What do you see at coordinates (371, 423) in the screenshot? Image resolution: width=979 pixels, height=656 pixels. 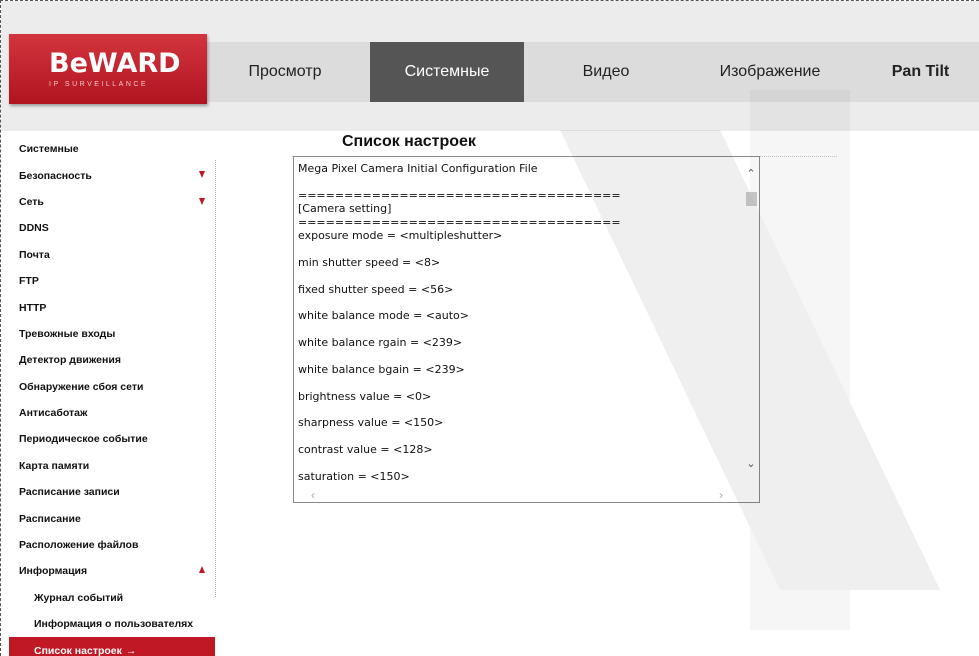 I see `config-line: sharpness value = <150>` at bounding box center [371, 423].